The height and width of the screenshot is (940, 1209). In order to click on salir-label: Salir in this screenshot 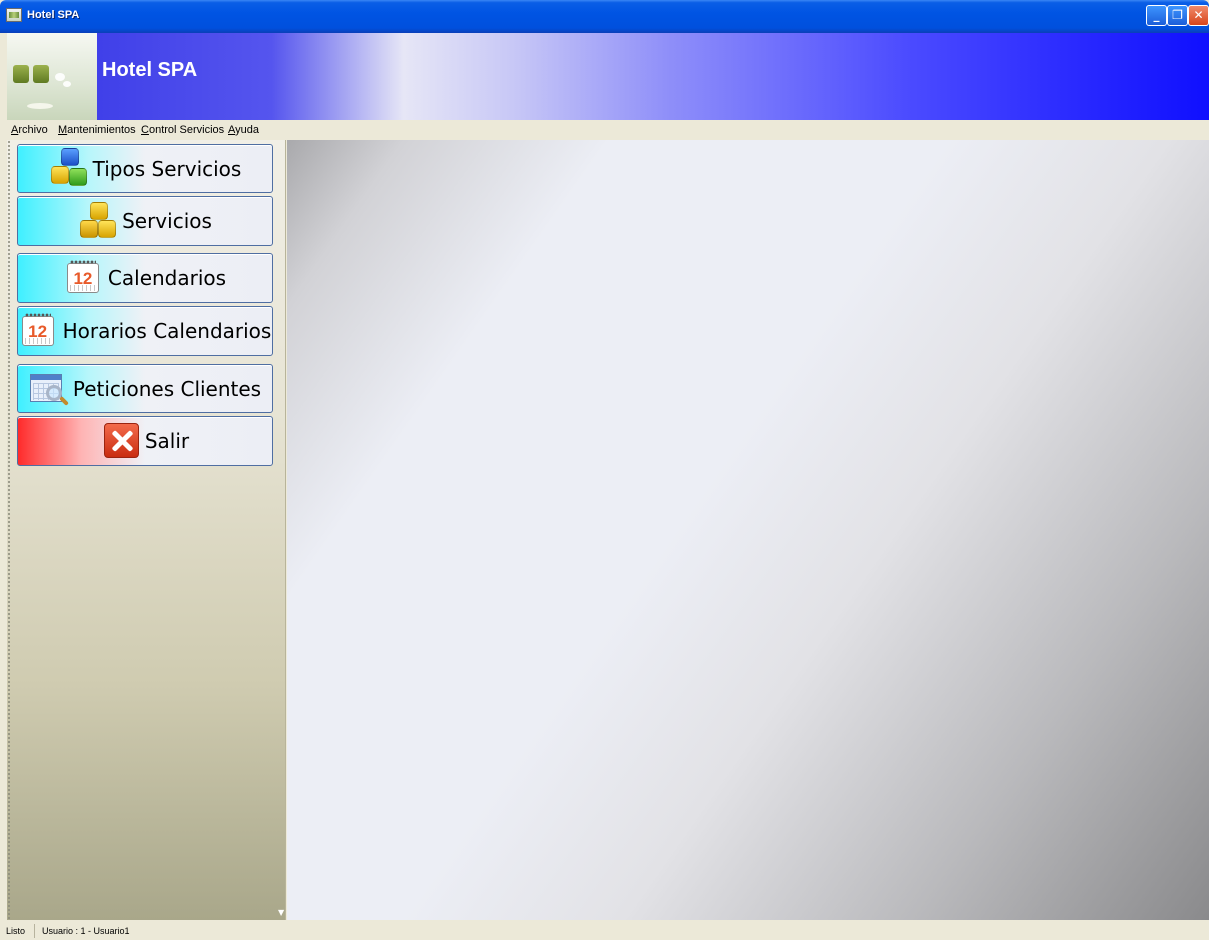, I will do `click(167, 441)`.